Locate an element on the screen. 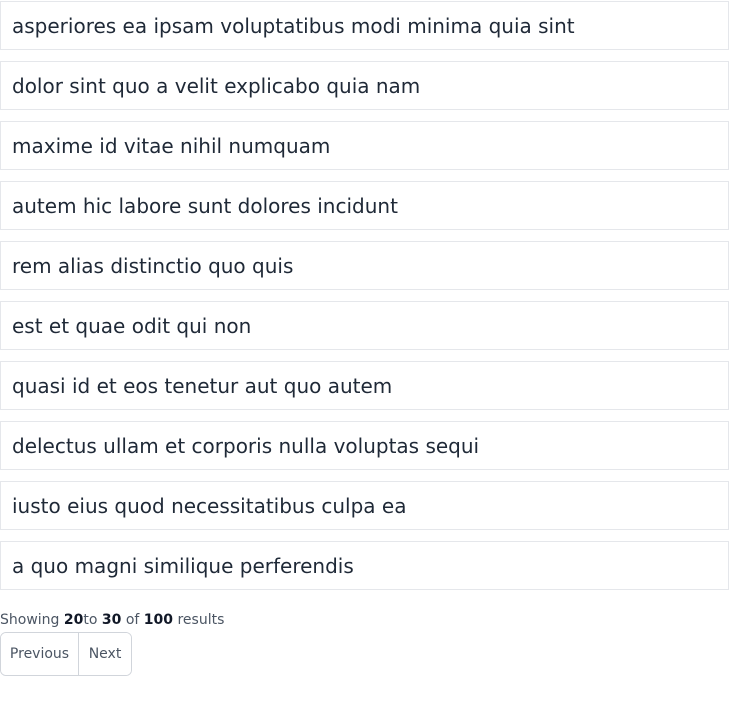 Image resolution: width=730 pixels, height=714 pixels. next-button: Next is located at coordinates (105, 654).